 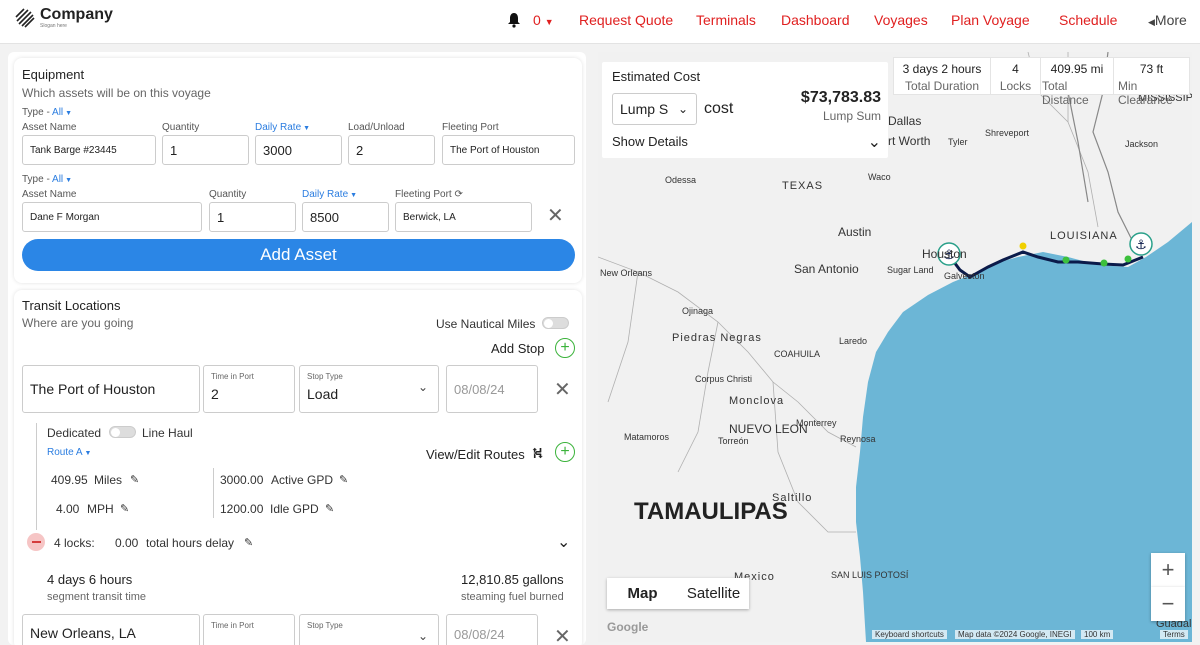 I want to click on bell-icon, so click(x=514, y=20).